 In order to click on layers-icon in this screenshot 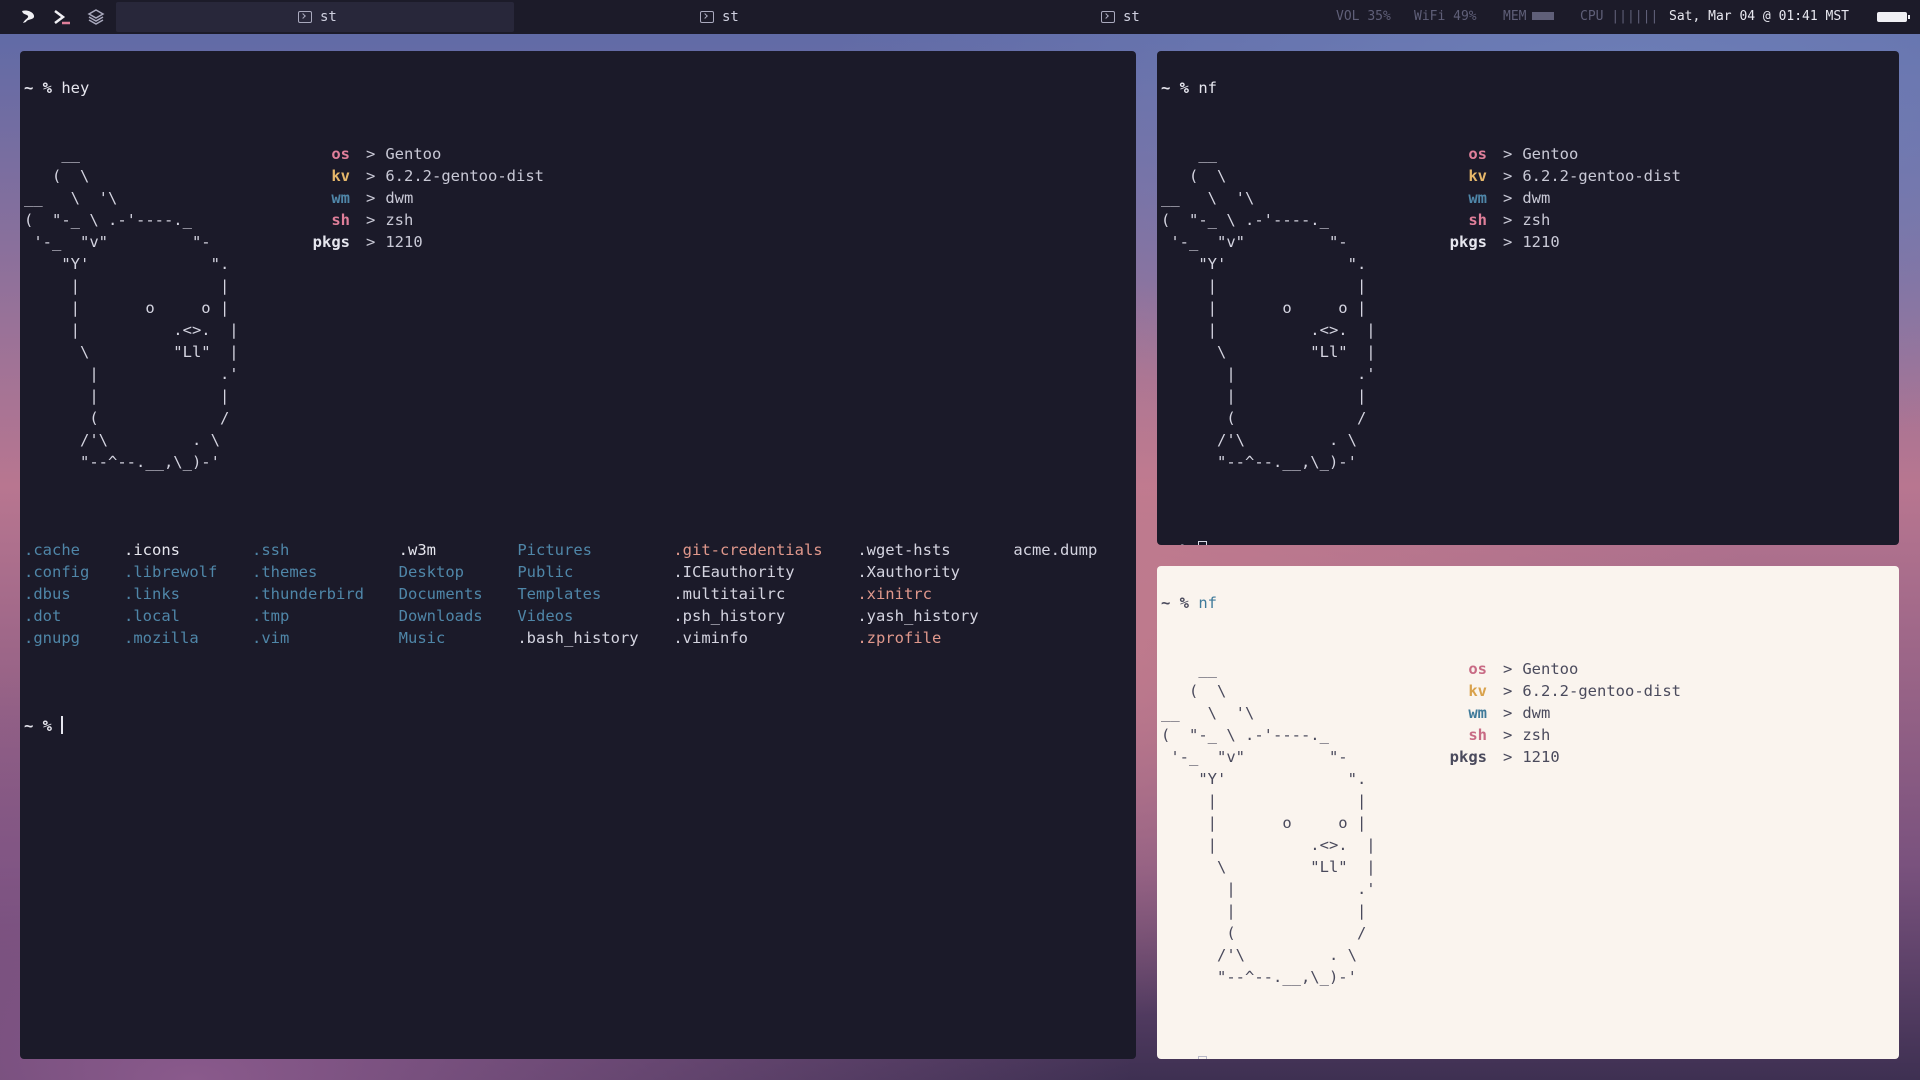, I will do `click(96, 17)`.